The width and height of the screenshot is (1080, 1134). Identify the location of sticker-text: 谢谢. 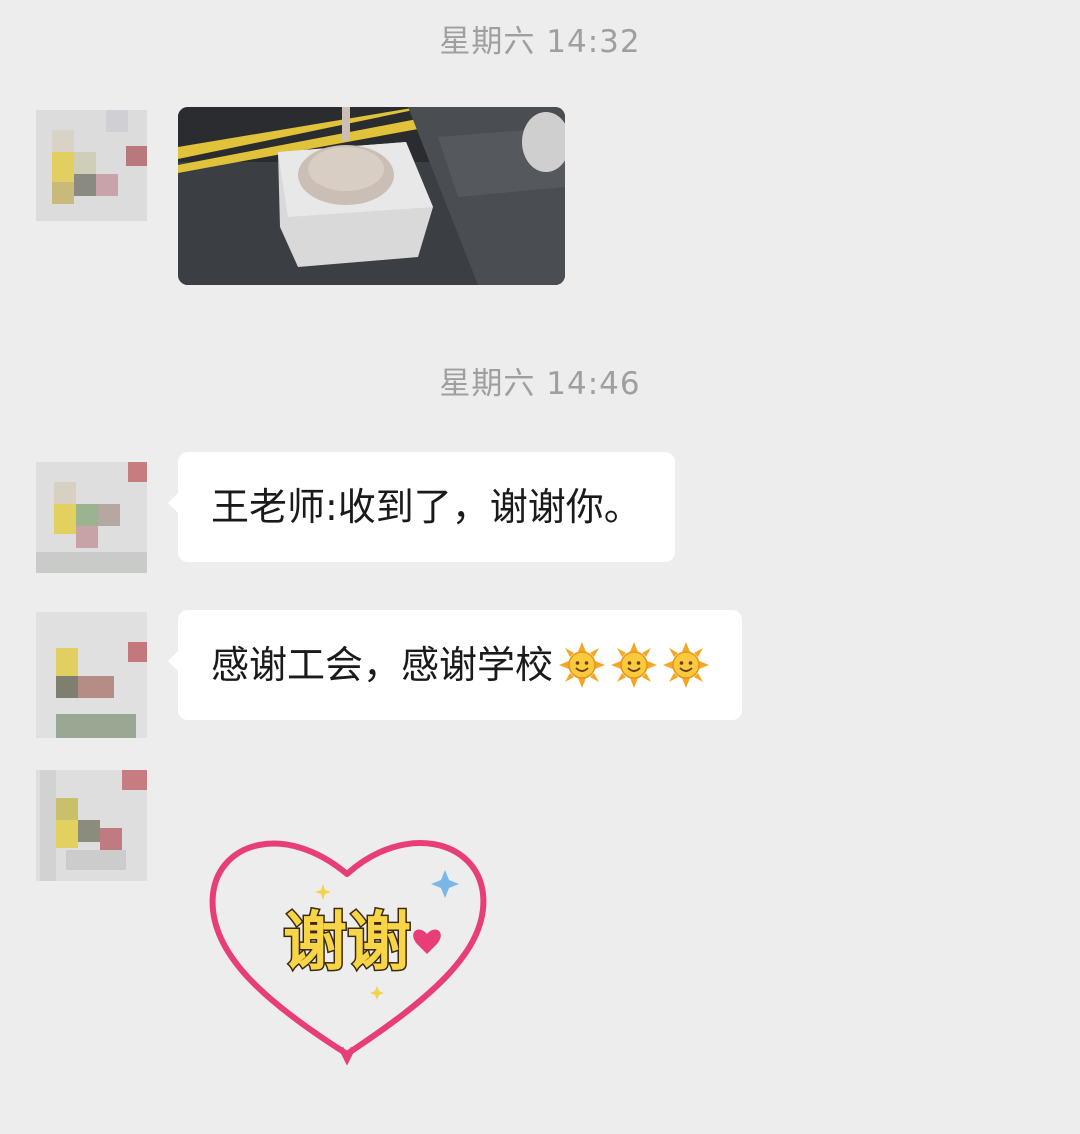
(347, 943).